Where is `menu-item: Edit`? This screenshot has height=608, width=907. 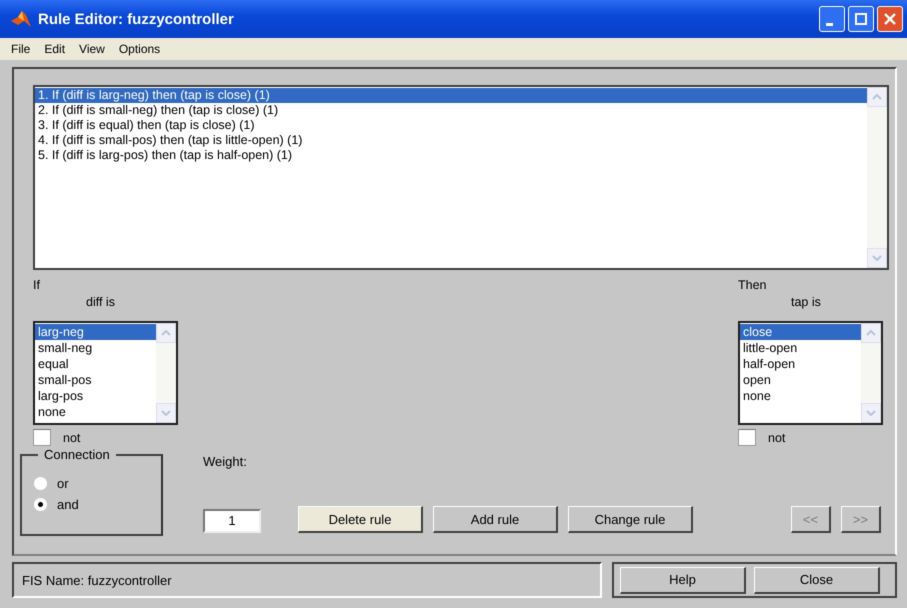 menu-item: Edit is located at coordinates (54, 49).